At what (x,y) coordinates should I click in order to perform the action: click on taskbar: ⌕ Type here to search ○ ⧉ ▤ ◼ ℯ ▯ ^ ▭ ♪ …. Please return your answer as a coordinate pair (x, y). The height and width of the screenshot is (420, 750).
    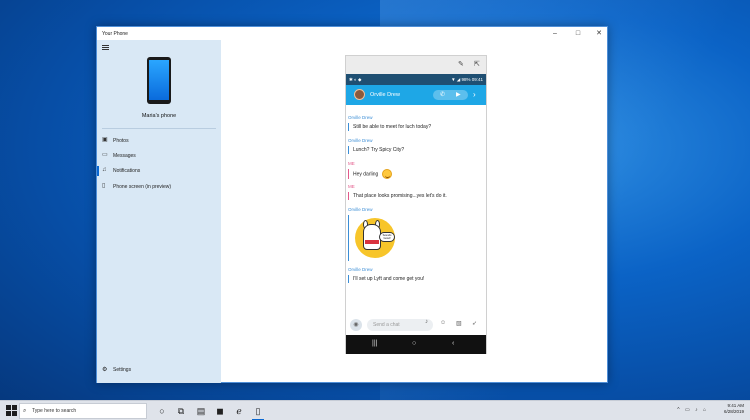
    Looking at the image, I should click on (375, 410).